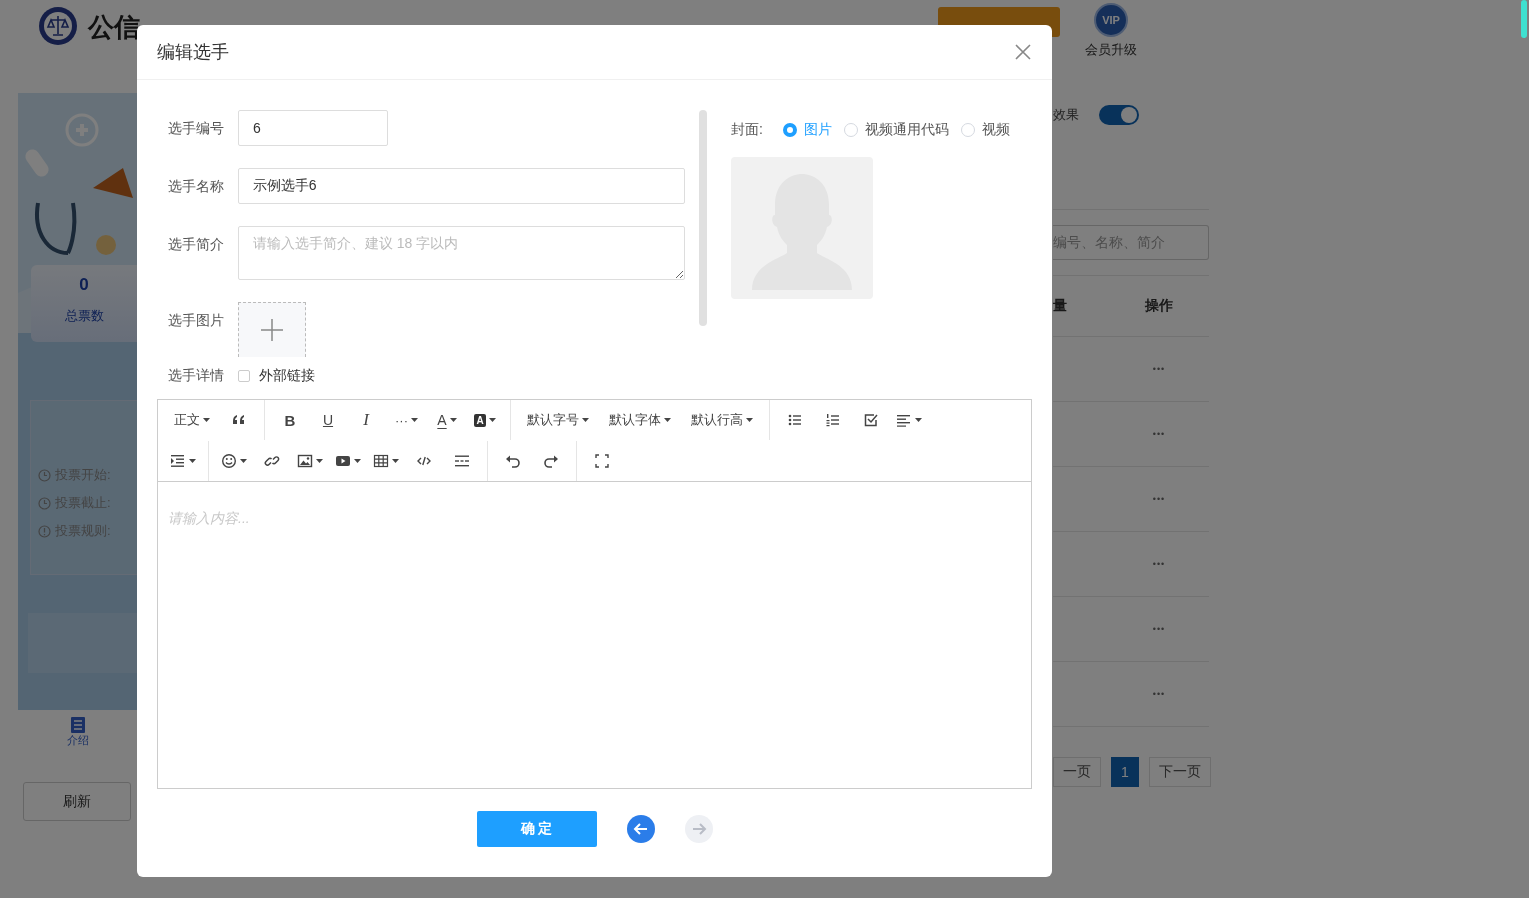 This screenshot has height=898, width=1529. What do you see at coordinates (747, 130) in the screenshot?
I see `field-label: 封面:` at bounding box center [747, 130].